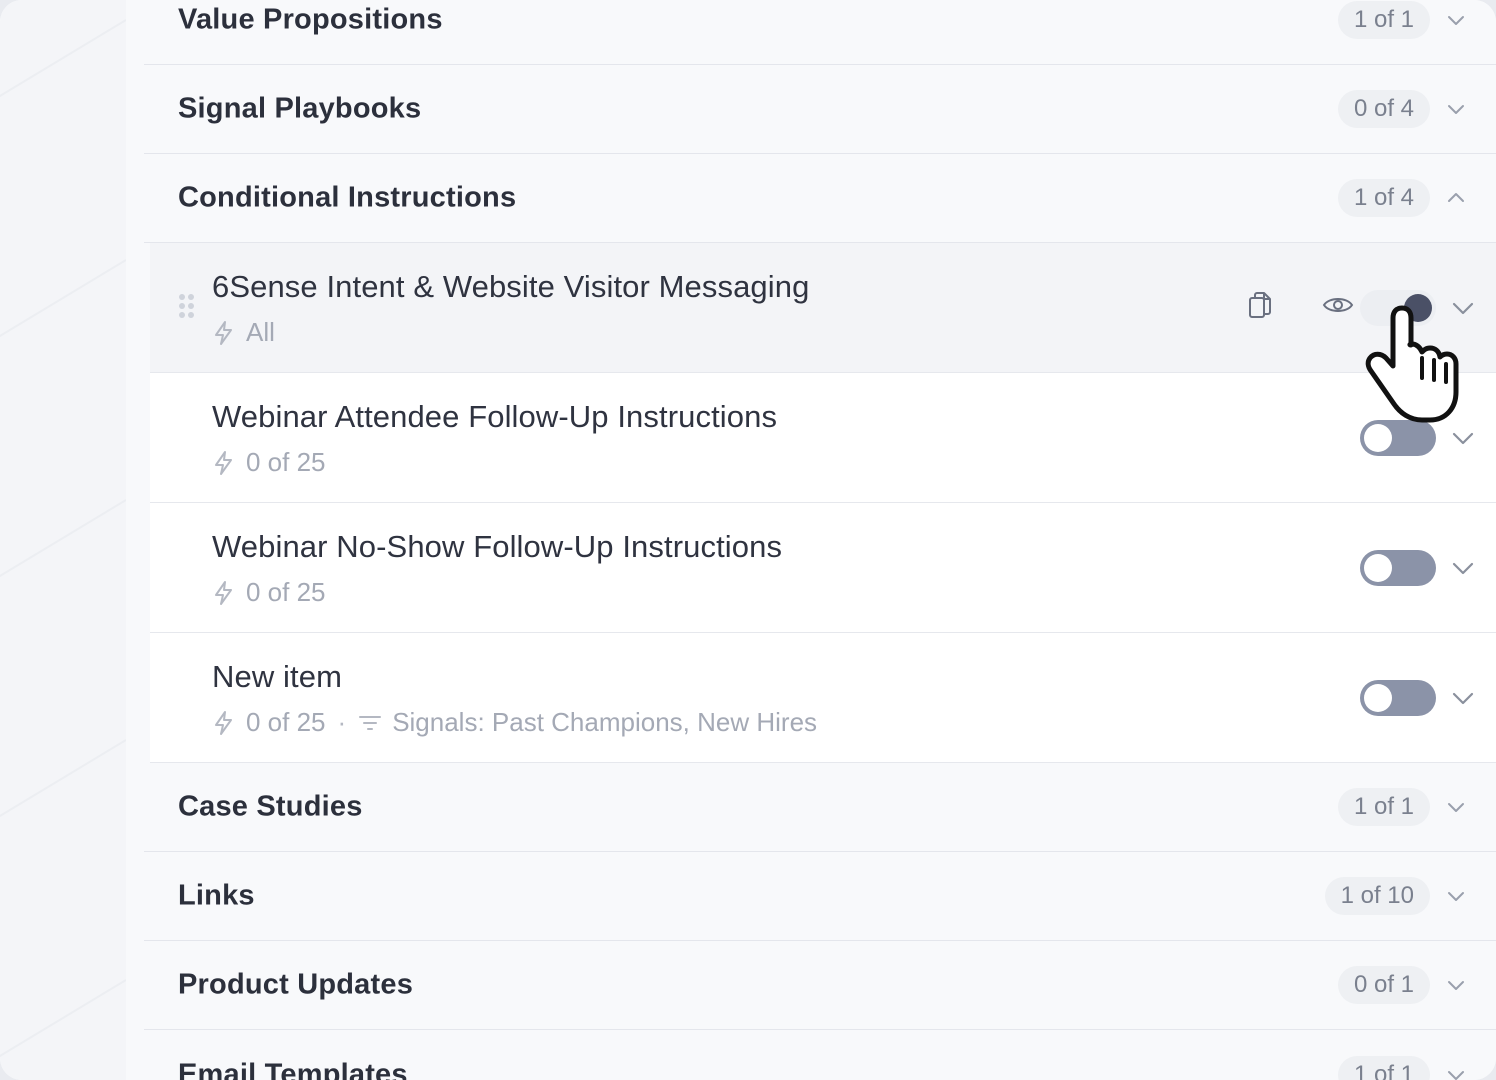  I want to click on section-email-templates: Email Templates 1 of 1, so click(820, 1055).